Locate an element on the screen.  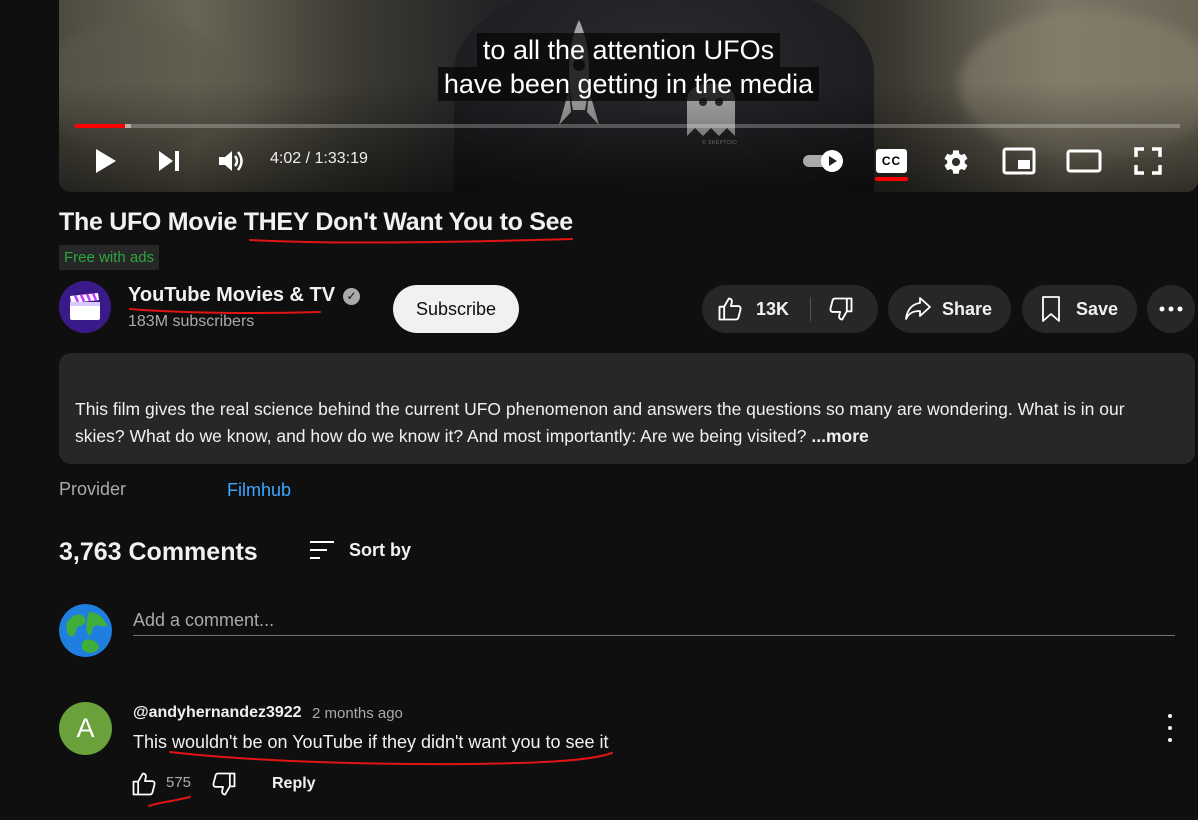
comment-dislike-button is located at coordinates (224, 784).